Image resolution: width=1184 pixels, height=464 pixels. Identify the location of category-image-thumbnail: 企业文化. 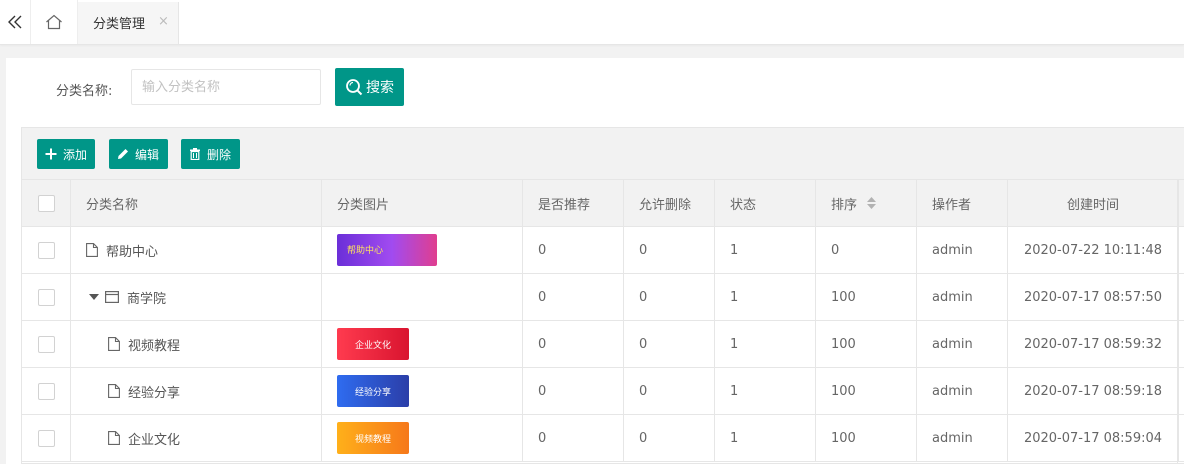
(373, 344).